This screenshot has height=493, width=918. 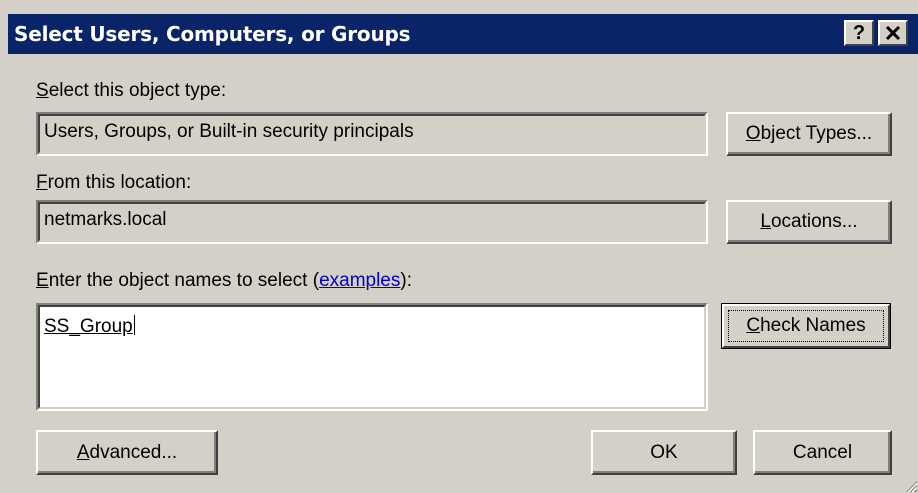 What do you see at coordinates (859, 33) in the screenshot?
I see `help-icon: ?` at bounding box center [859, 33].